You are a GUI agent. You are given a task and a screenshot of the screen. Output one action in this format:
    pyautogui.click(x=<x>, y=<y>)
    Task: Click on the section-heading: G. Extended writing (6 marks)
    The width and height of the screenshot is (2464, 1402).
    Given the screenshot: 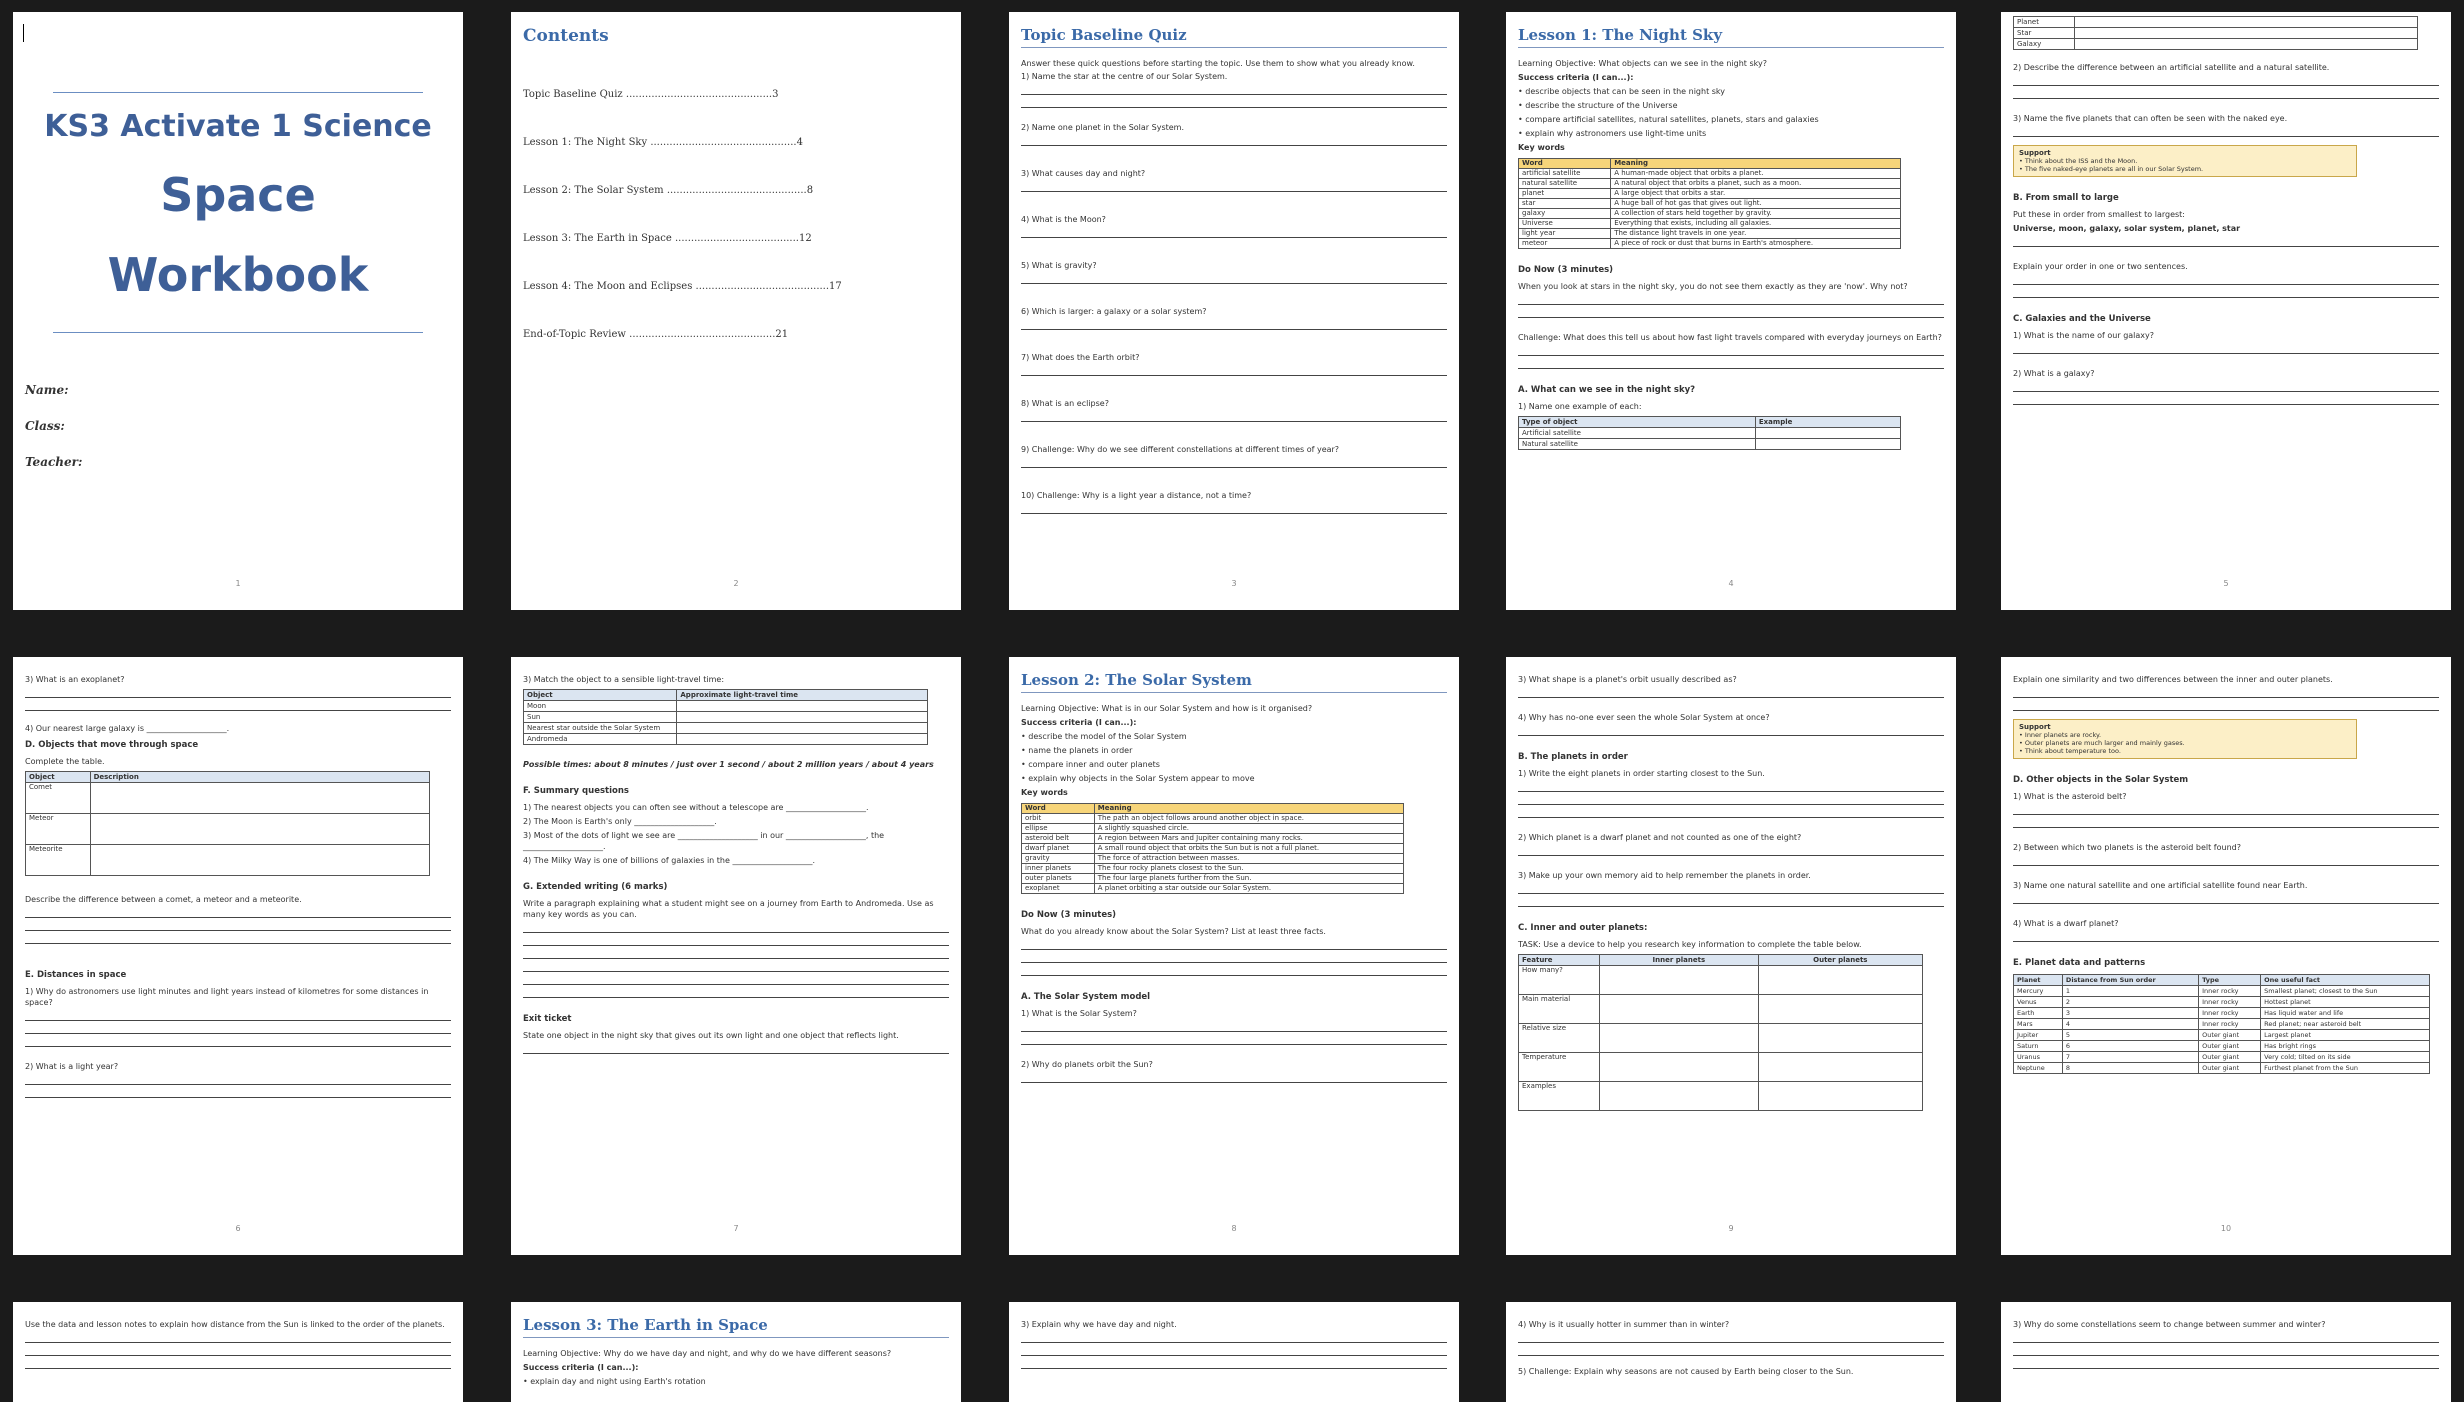 What is the action you would take?
    pyautogui.click(x=595, y=887)
    